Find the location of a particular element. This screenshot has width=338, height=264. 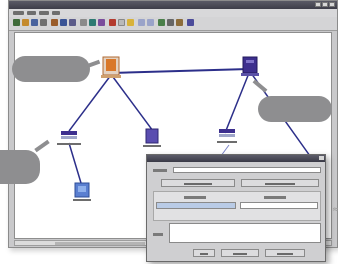

list-row is located at coordinates (279, 205).